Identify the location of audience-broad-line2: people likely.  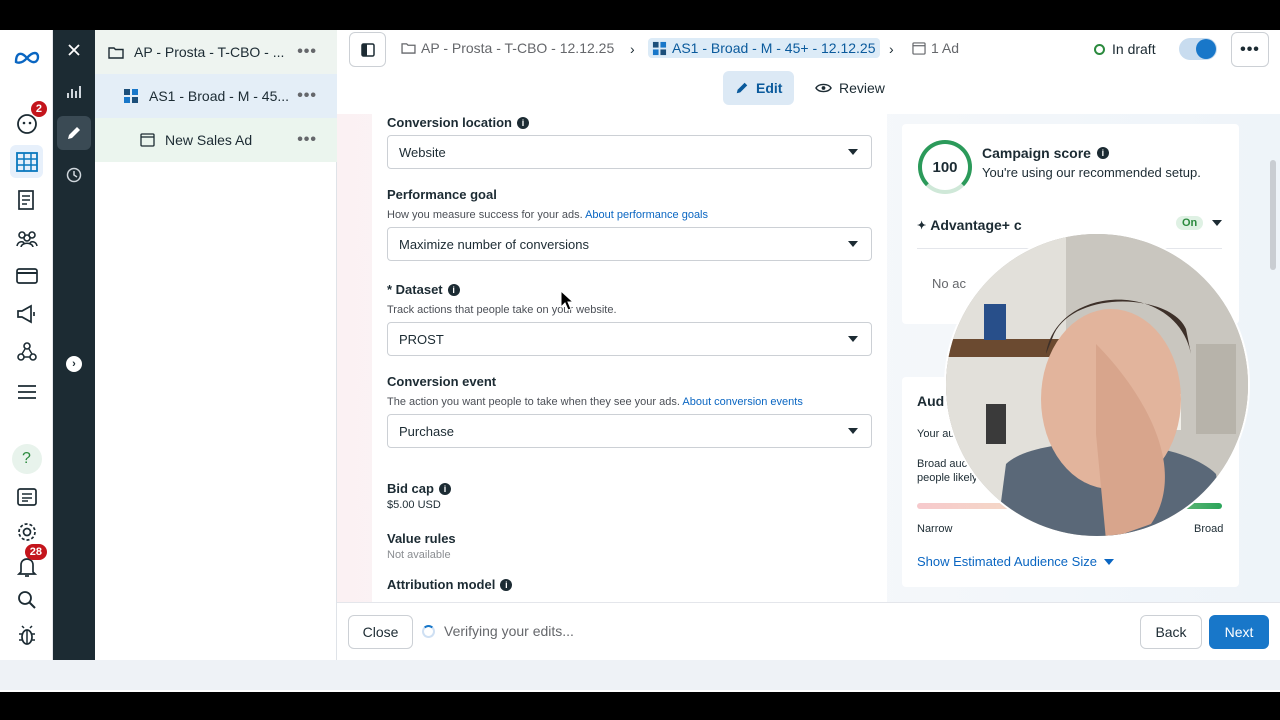
(947, 478).